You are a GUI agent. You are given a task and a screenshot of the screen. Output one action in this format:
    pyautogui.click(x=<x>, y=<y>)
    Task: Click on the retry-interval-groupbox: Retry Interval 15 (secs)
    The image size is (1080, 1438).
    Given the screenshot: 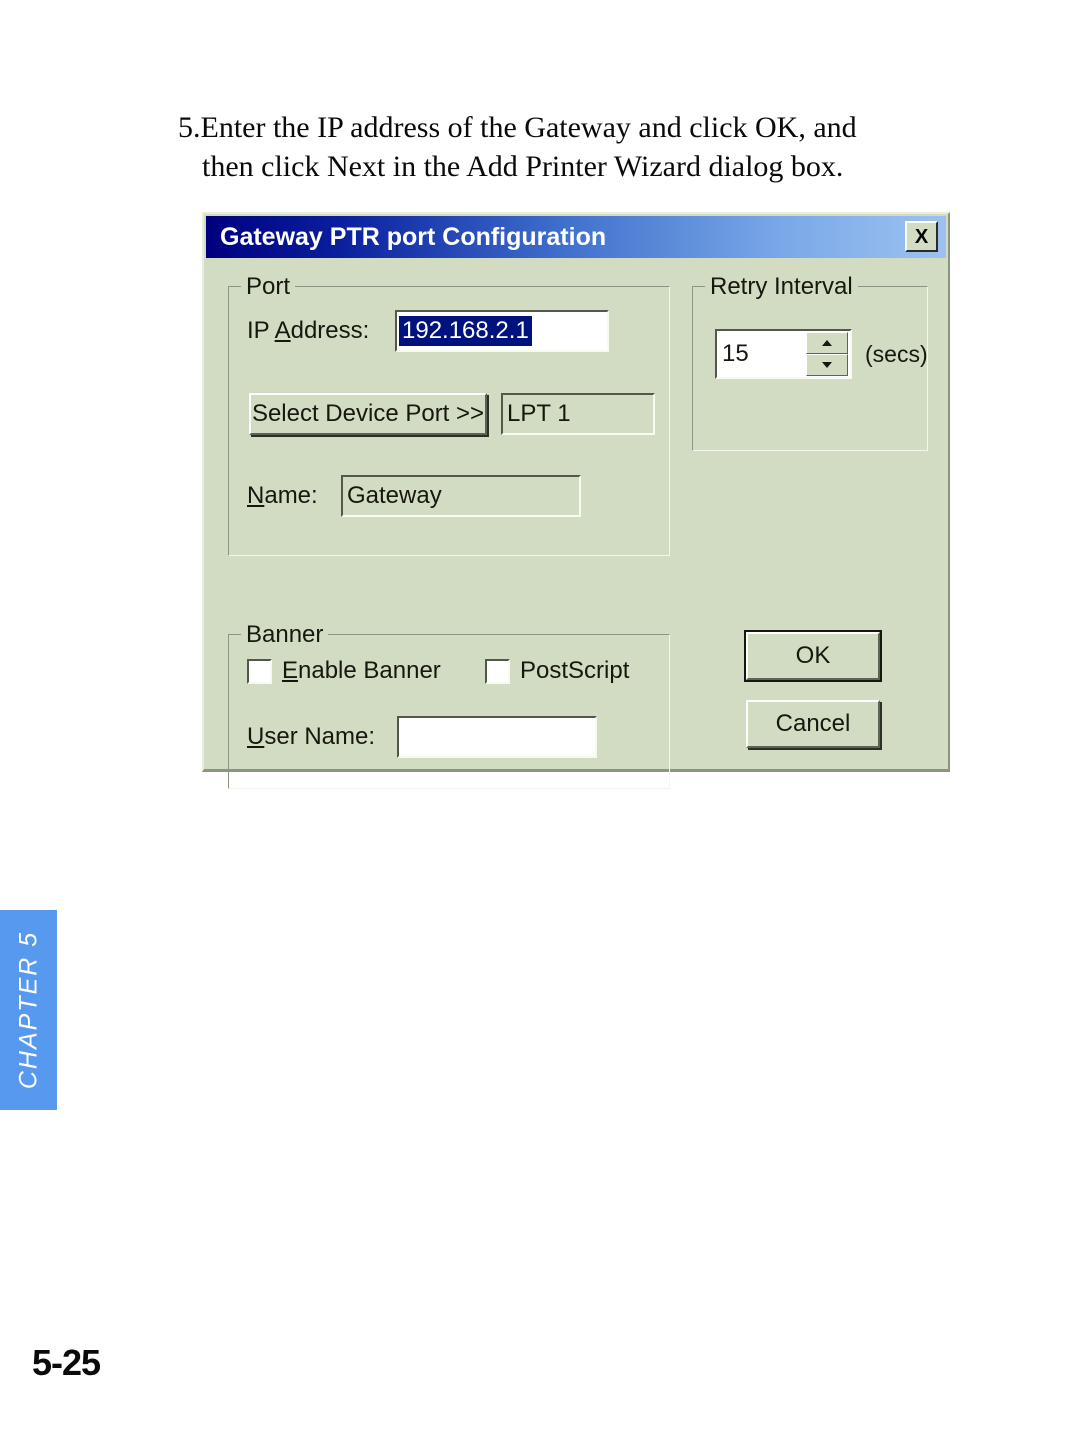 What is the action you would take?
    pyautogui.click(x=810, y=362)
    